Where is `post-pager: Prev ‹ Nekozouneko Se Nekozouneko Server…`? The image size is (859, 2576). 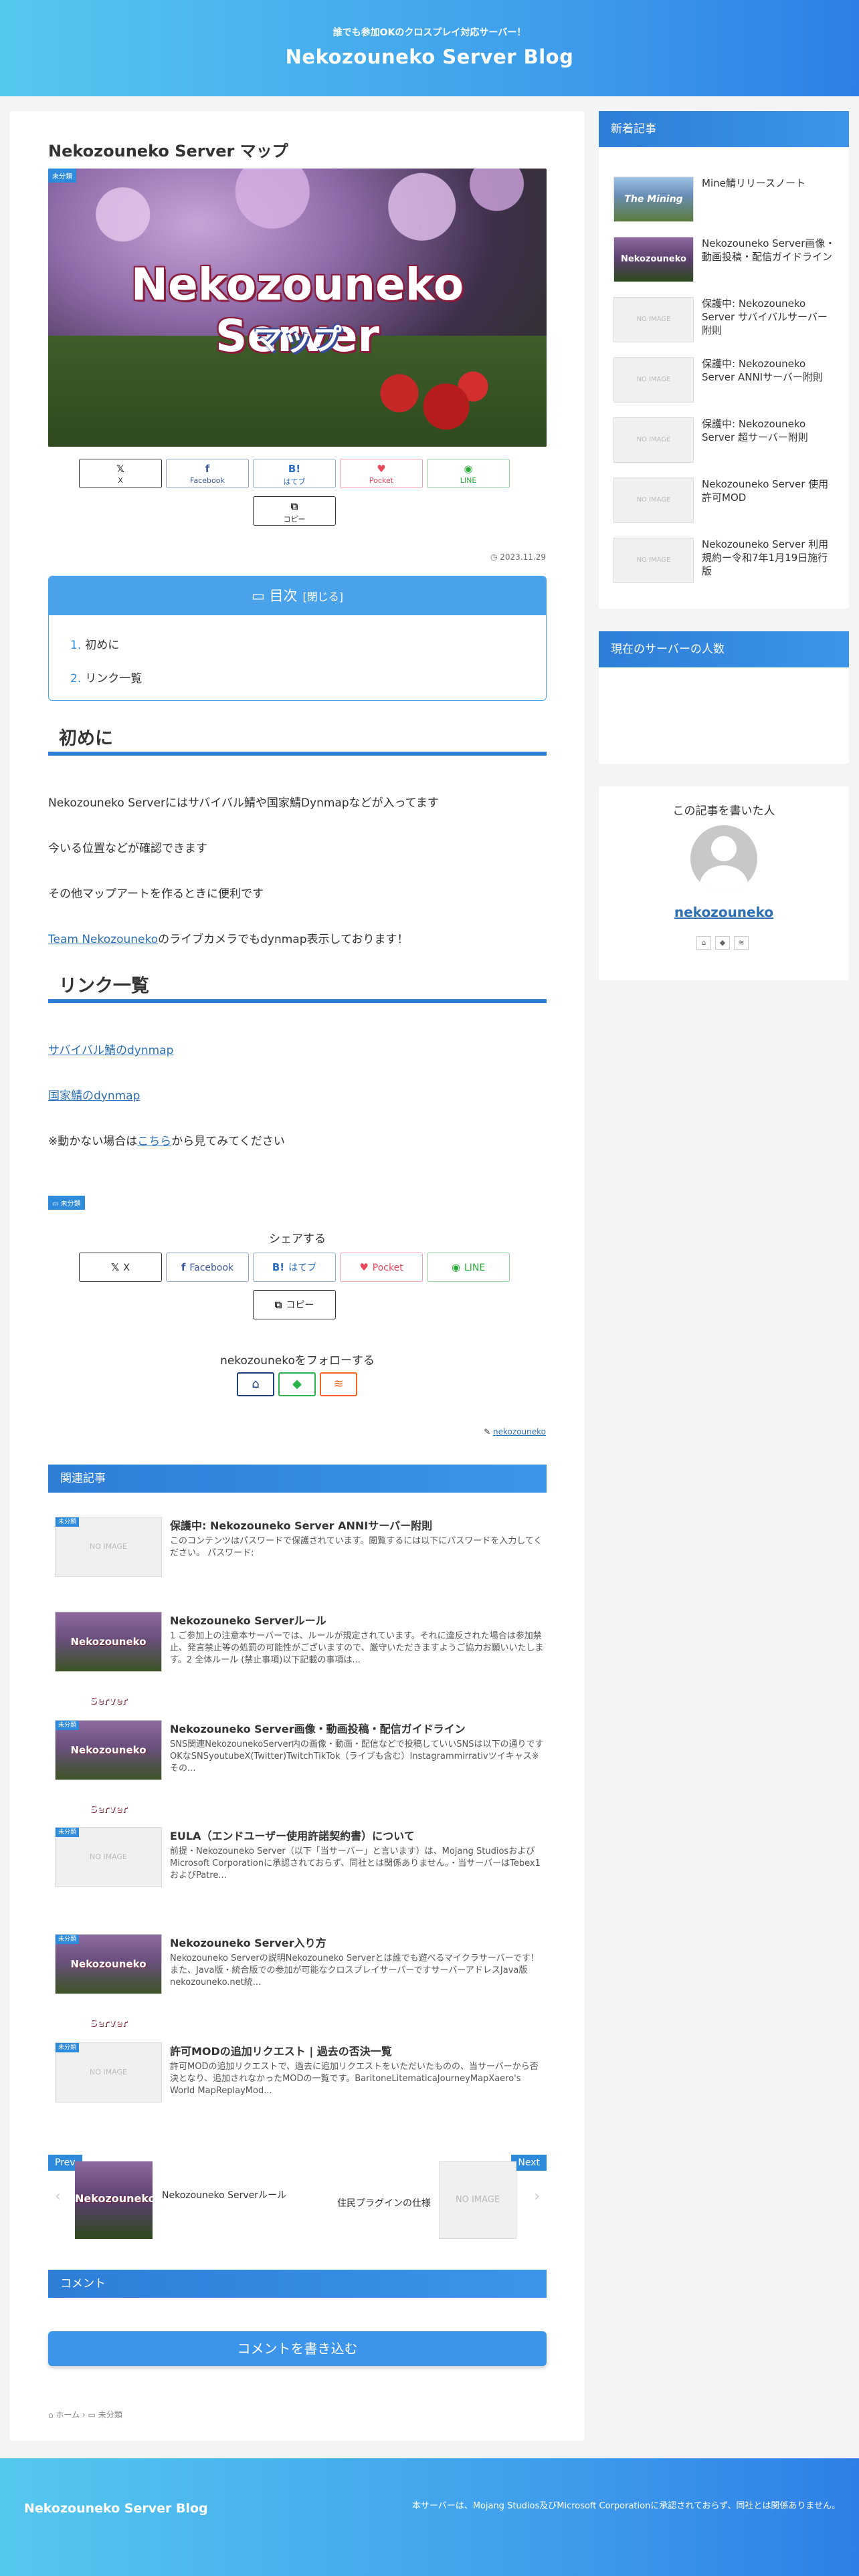
post-pager: Prev ‹ Nekozouneko Se Nekozouneko Server… is located at coordinates (297, 2197).